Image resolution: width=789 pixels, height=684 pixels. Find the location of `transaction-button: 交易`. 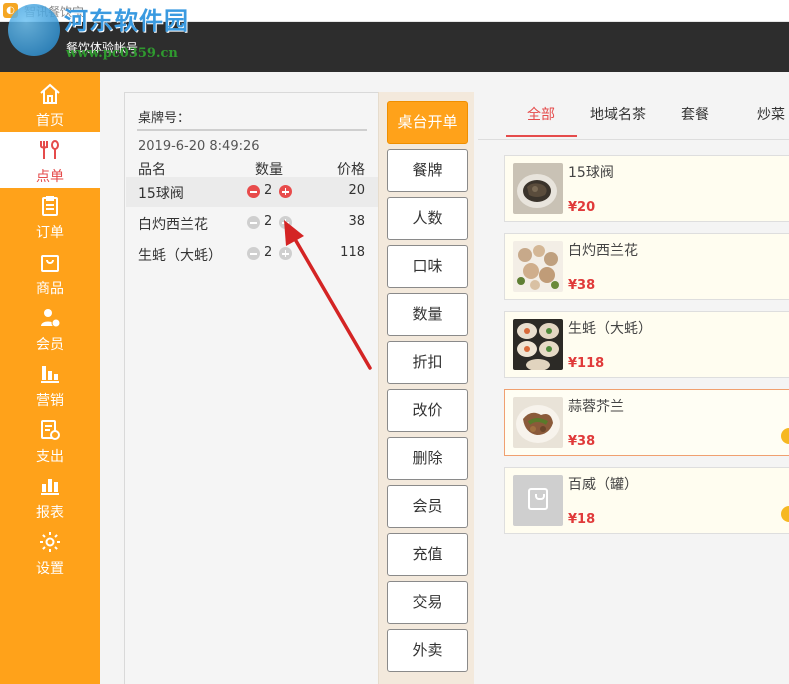

transaction-button: 交易 is located at coordinates (427, 602).